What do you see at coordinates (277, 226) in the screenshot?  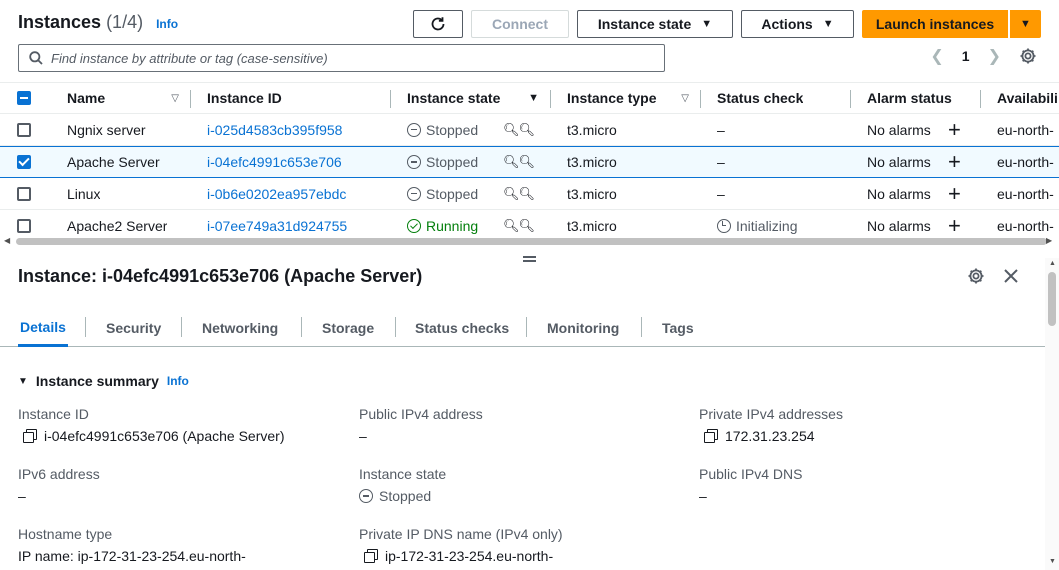 I see `instance-id-link: i-07ee749a31d924755` at bounding box center [277, 226].